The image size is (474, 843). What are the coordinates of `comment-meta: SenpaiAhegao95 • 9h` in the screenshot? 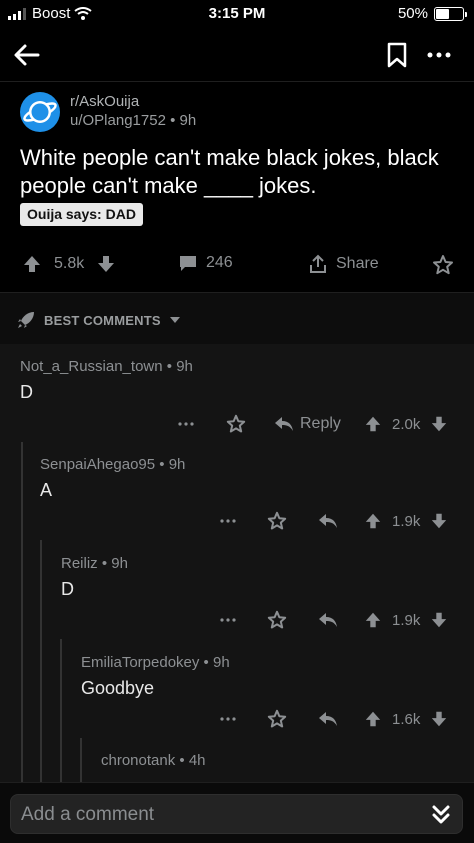 It's located at (113, 464).